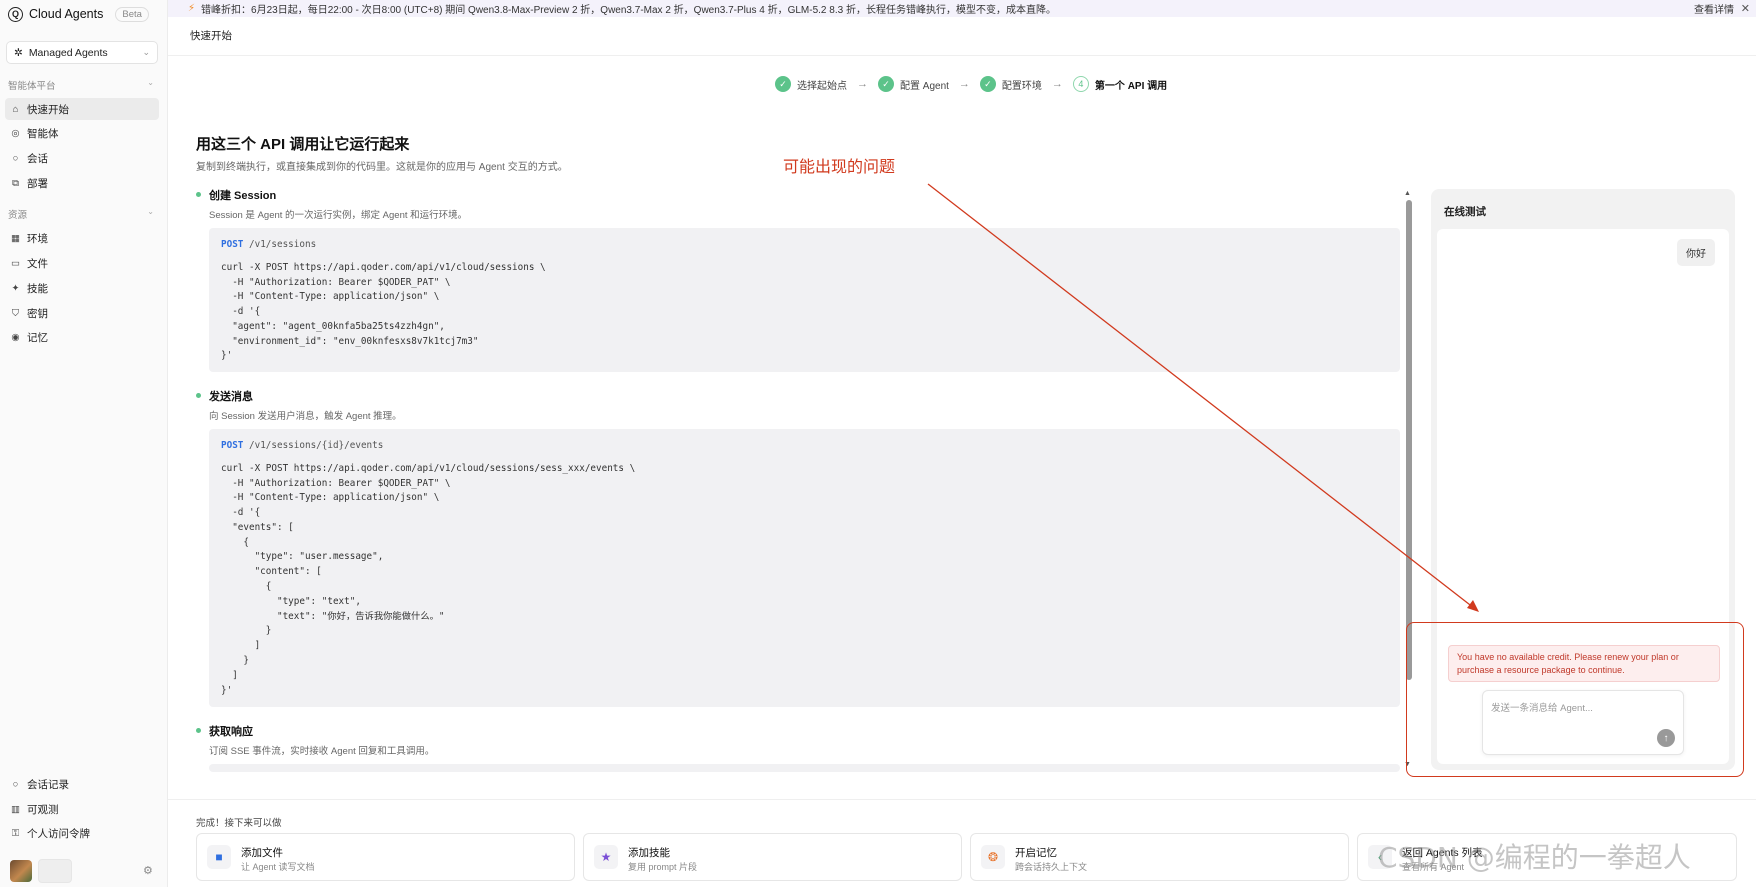 The height and width of the screenshot is (887, 1756). Describe the element at coordinates (993, 857) in the screenshot. I see `brain-icon: ❂` at that location.